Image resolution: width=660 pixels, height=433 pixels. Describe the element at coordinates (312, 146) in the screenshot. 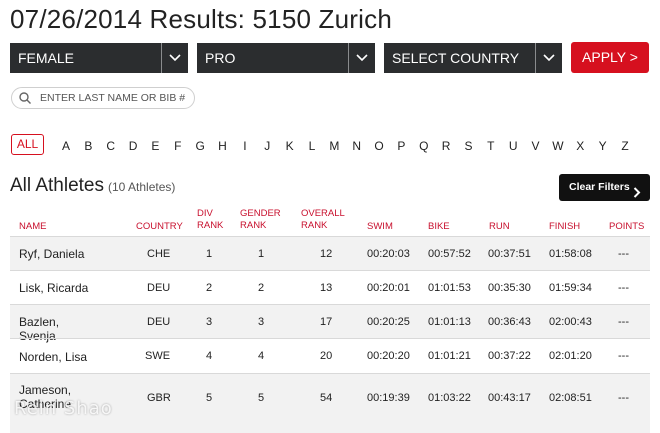

I see `letter-filter-l: L` at that location.